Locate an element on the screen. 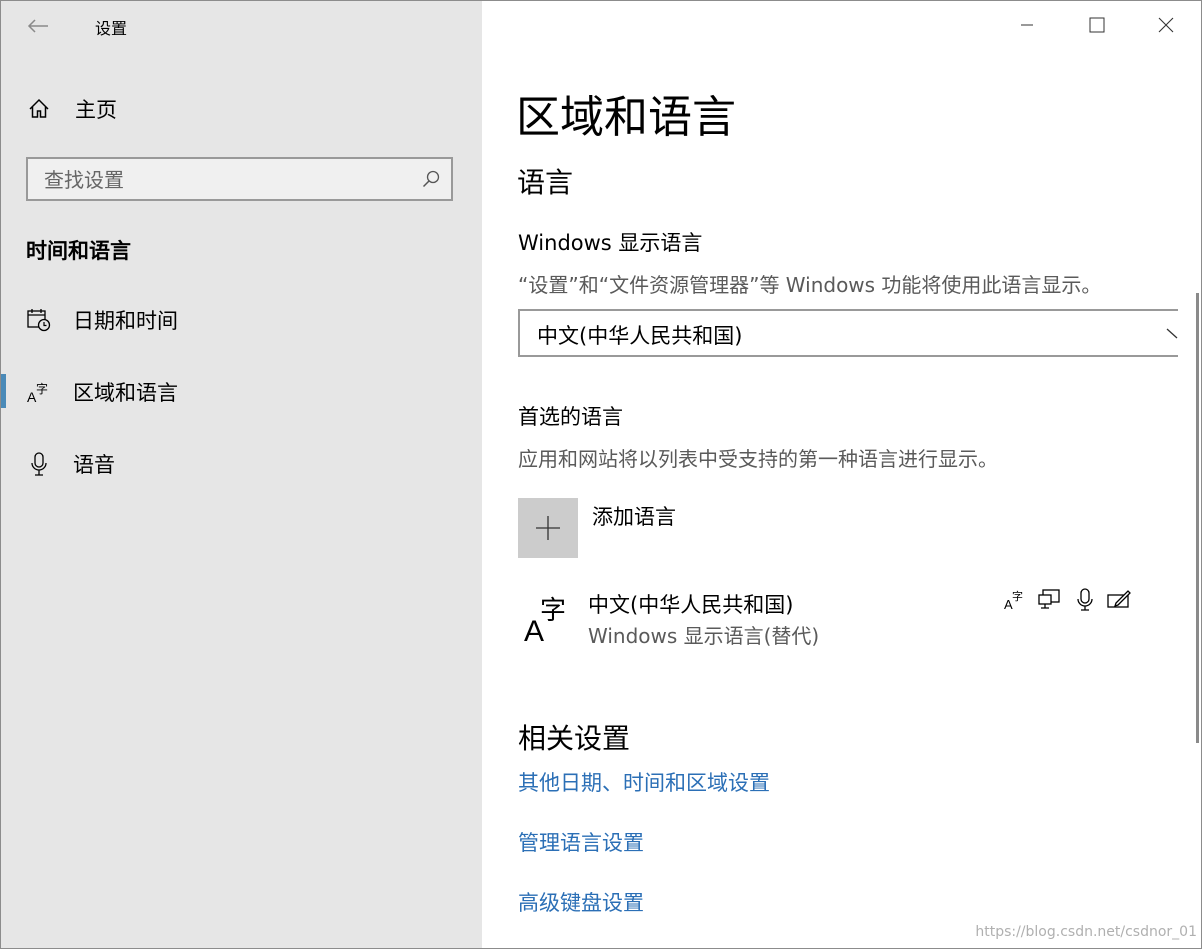 The width and height of the screenshot is (1202, 949). search-box is located at coordinates (239, 179).